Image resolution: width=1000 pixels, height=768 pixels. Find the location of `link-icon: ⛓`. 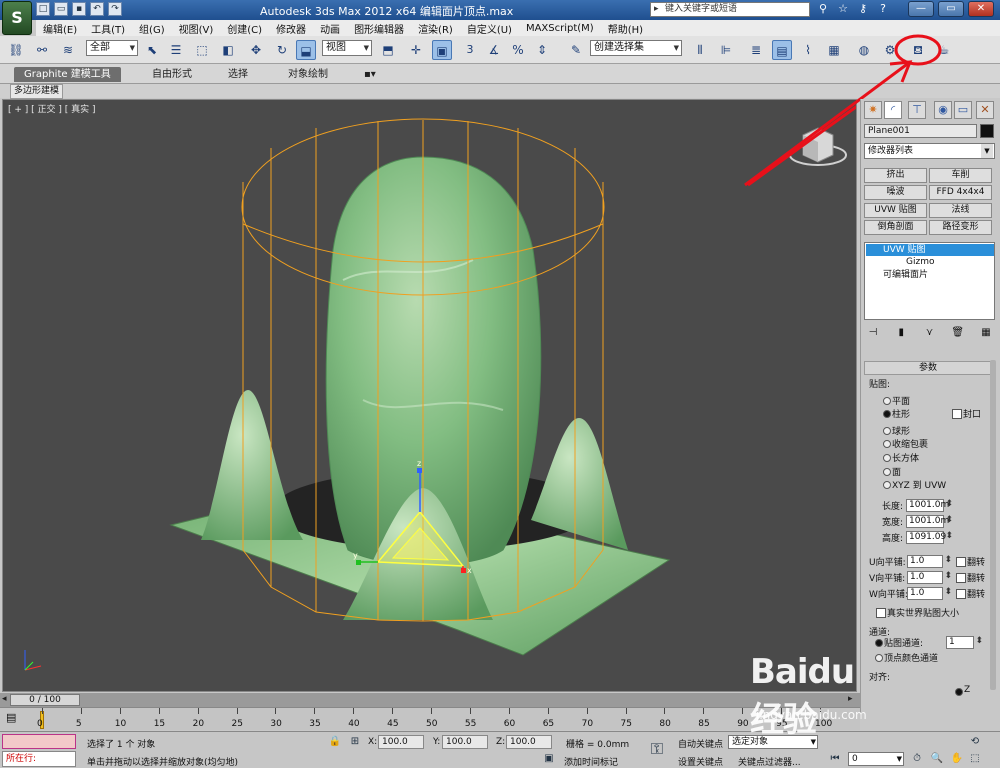

link-icon: ⛓ is located at coordinates (16, 50).